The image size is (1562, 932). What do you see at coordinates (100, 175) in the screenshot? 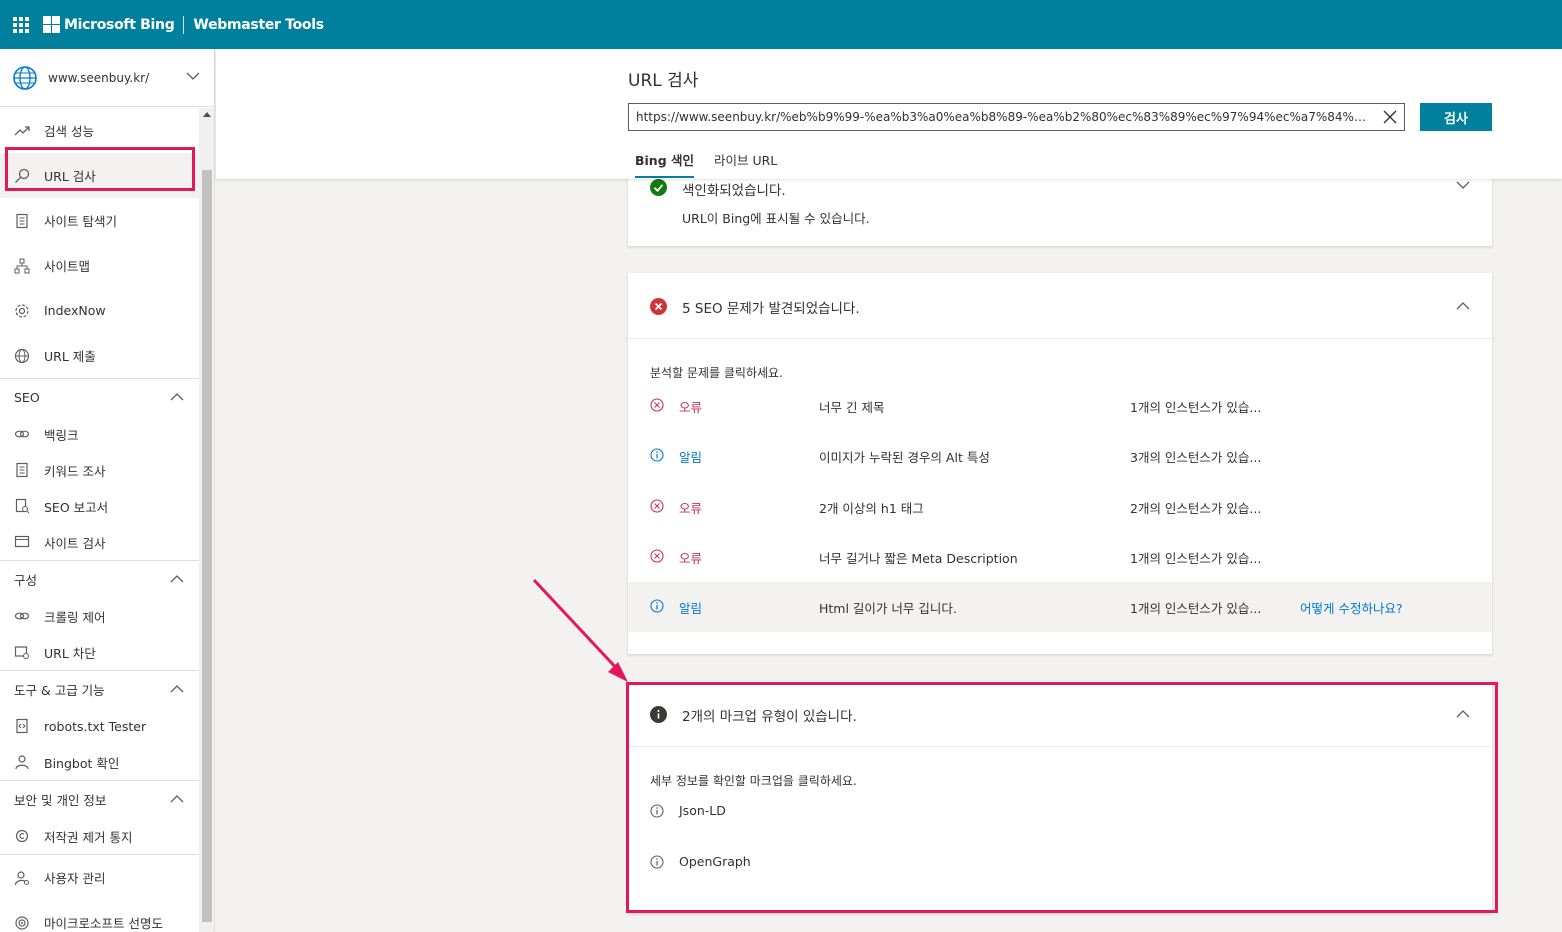
I see `sidebar-item-url-inspection: URL 검사` at bounding box center [100, 175].